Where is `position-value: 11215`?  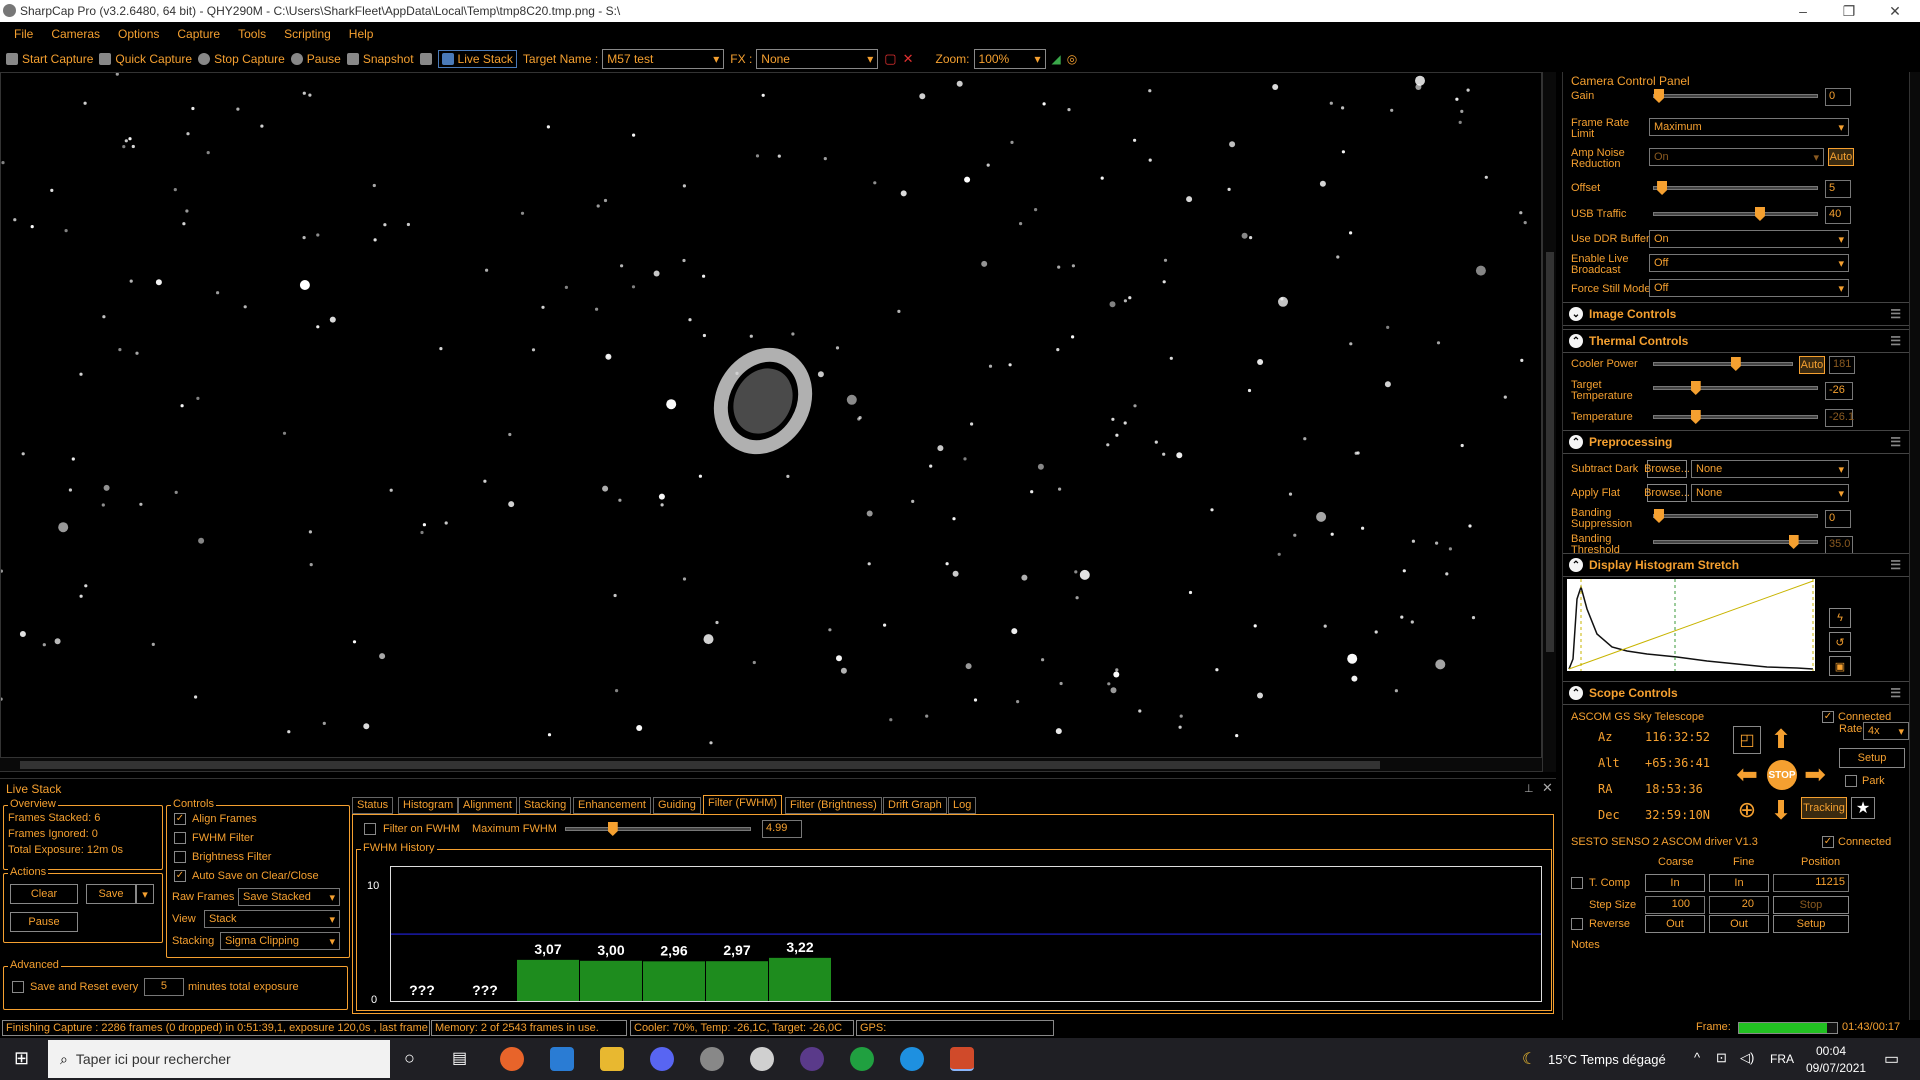 position-value: 11215 is located at coordinates (1811, 883).